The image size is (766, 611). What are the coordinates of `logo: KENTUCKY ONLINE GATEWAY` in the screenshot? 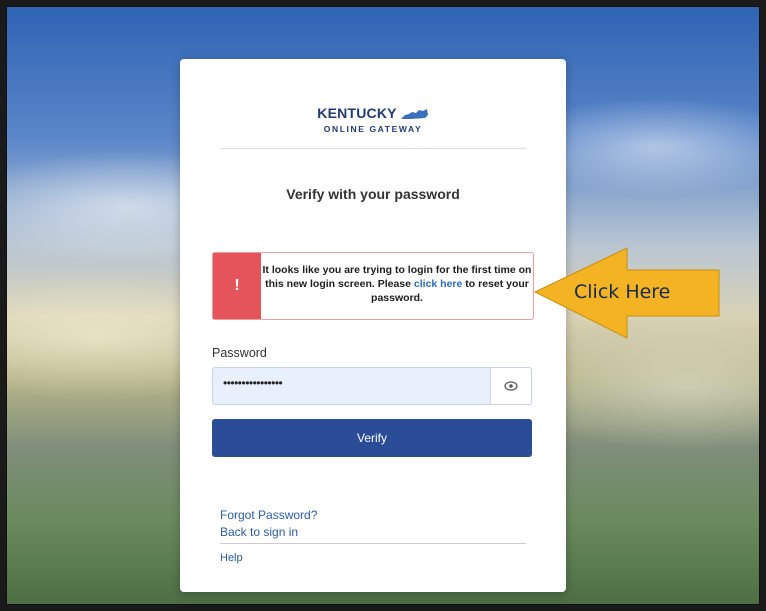 It's located at (373, 119).